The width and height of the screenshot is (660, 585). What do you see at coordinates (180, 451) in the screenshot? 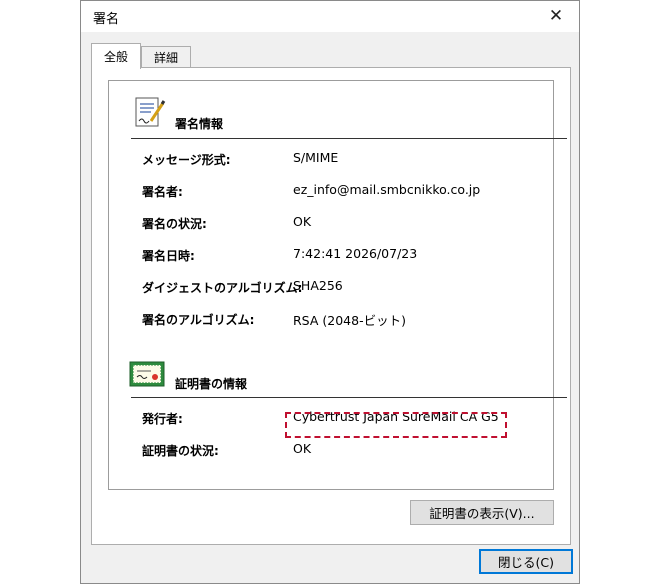
I see `certificate-status-label: 証明書の状況:` at bounding box center [180, 451].